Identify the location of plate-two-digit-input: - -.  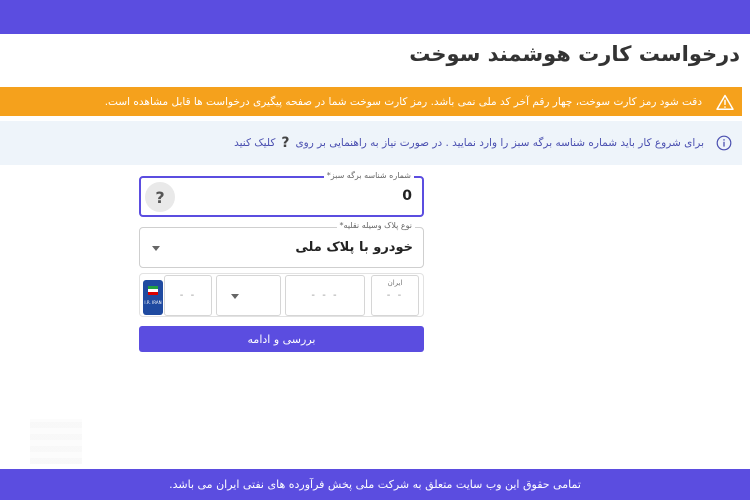
(188, 295).